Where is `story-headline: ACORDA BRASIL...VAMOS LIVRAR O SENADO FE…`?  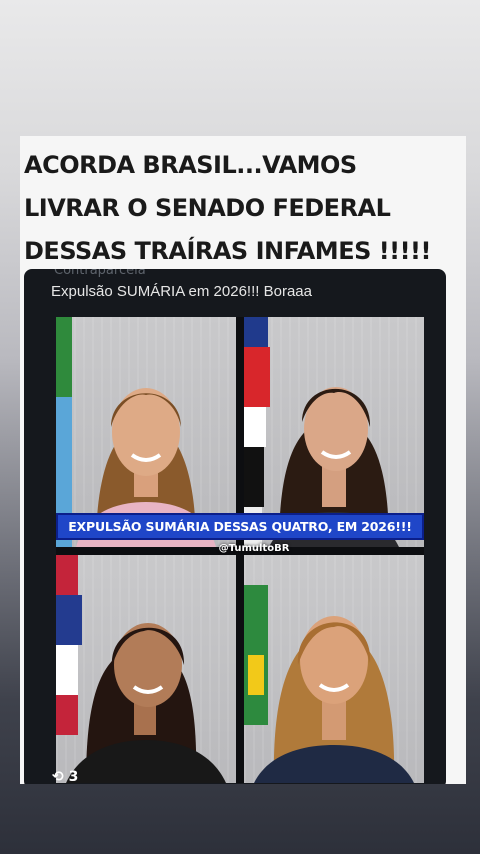 story-headline: ACORDA BRASIL...VAMOS LIVRAR O SENADO FE… is located at coordinates (239, 208).